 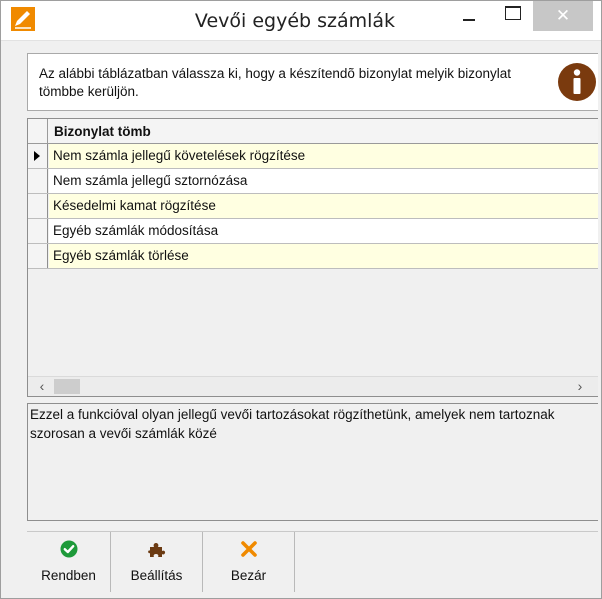 I want to click on info-icon, so click(x=577, y=82).